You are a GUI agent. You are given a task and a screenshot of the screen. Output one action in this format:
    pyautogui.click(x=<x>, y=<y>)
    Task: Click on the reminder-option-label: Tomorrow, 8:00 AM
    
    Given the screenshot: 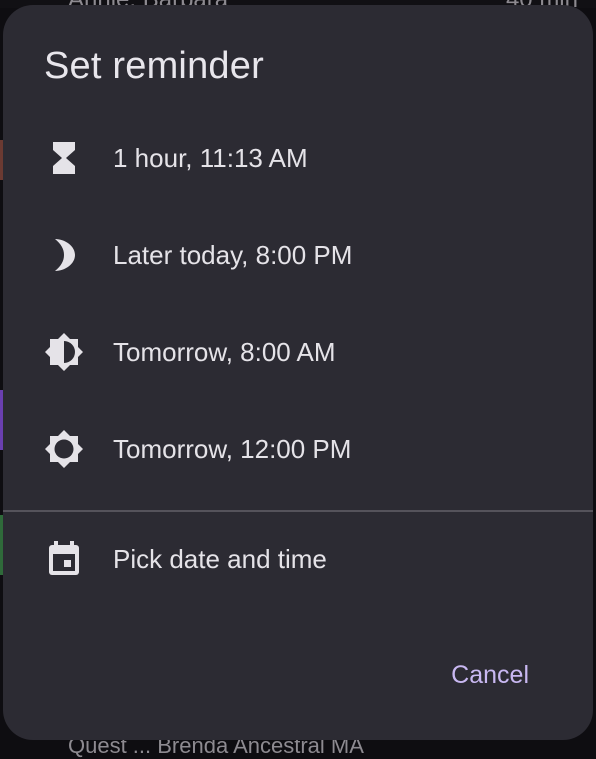 What is the action you would take?
    pyautogui.click(x=224, y=352)
    